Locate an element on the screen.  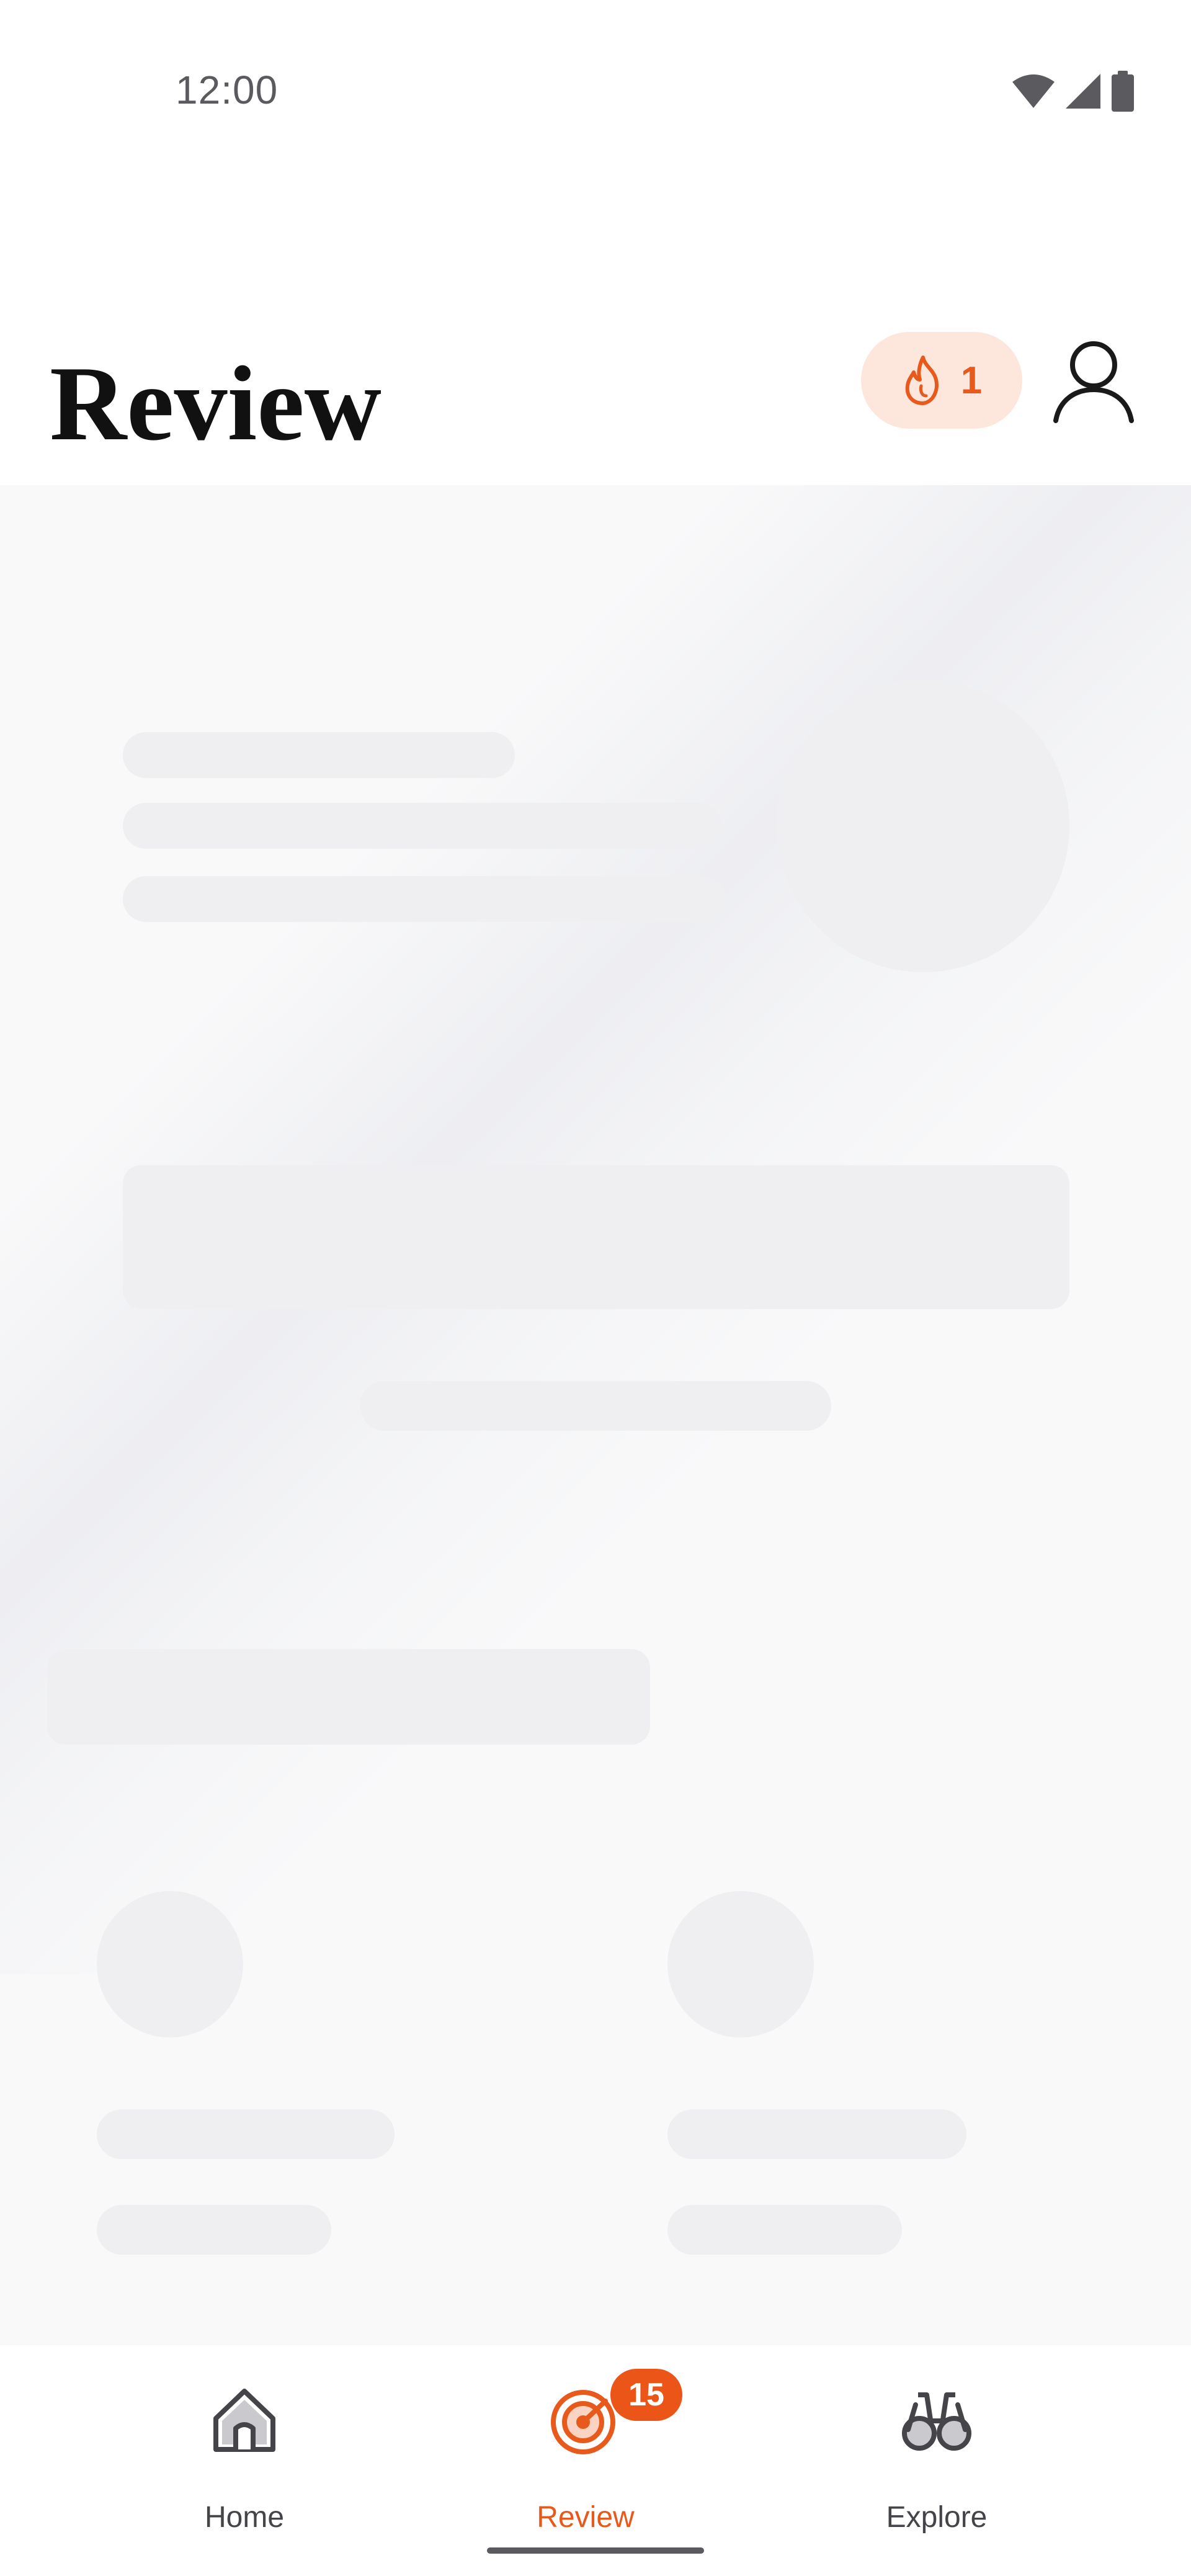
user-icon is located at coordinates (1094, 382).